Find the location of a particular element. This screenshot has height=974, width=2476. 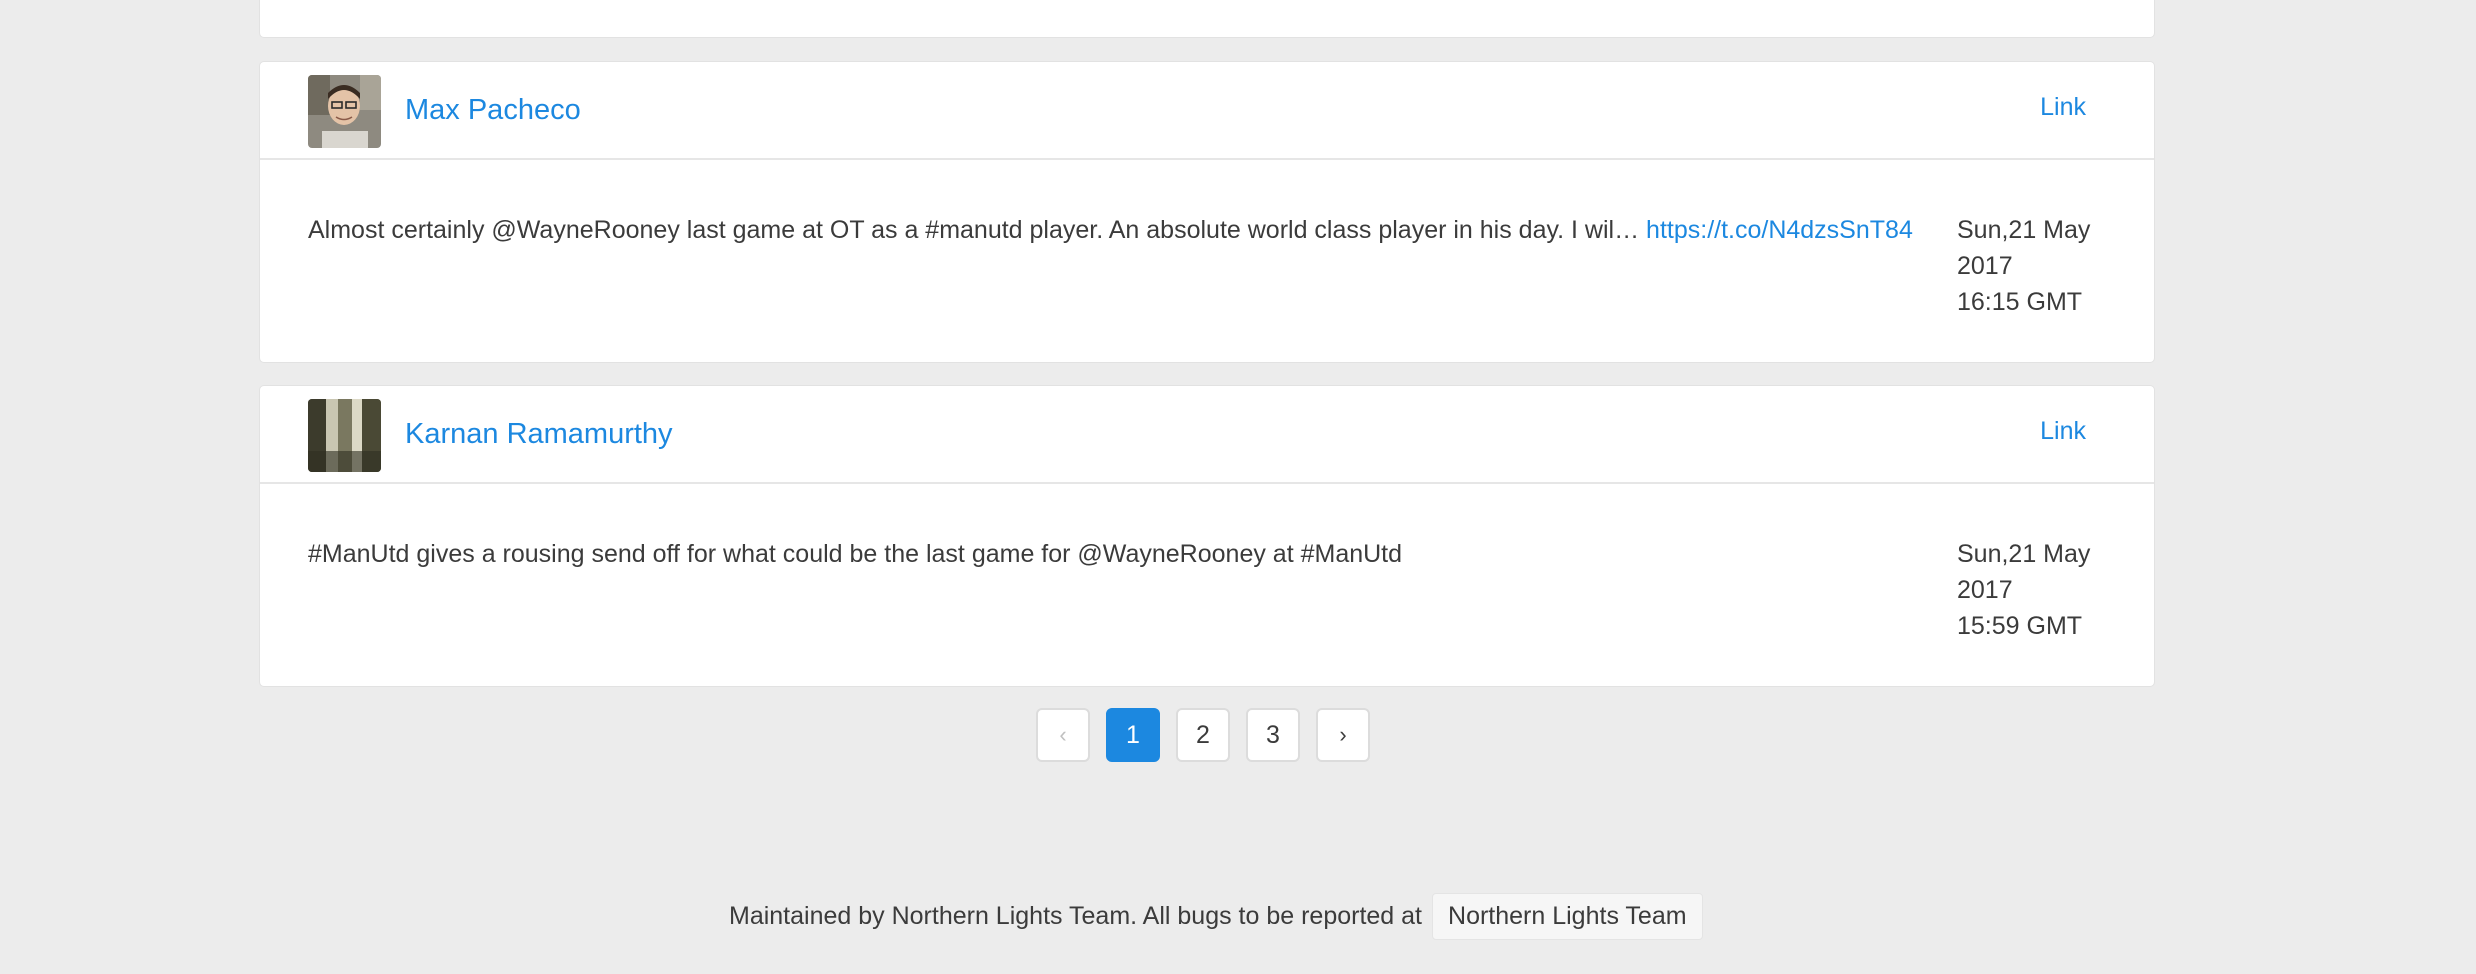

tweet-card-header: Karnan Ramamurthy Link is located at coordinates (1207, 435).